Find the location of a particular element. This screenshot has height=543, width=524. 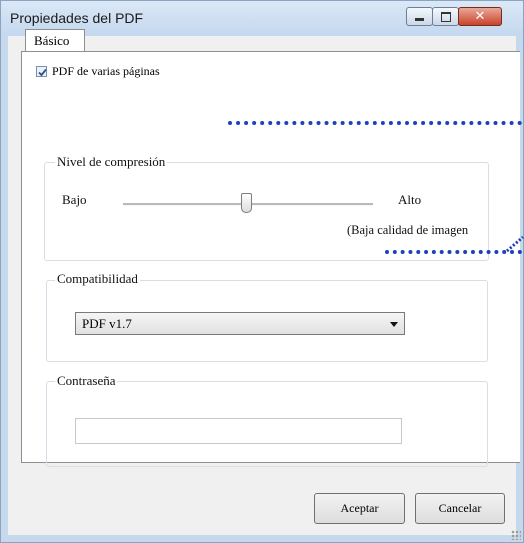

compression-note: (Baja calidad de imagen is located at coordinates (408, 230).